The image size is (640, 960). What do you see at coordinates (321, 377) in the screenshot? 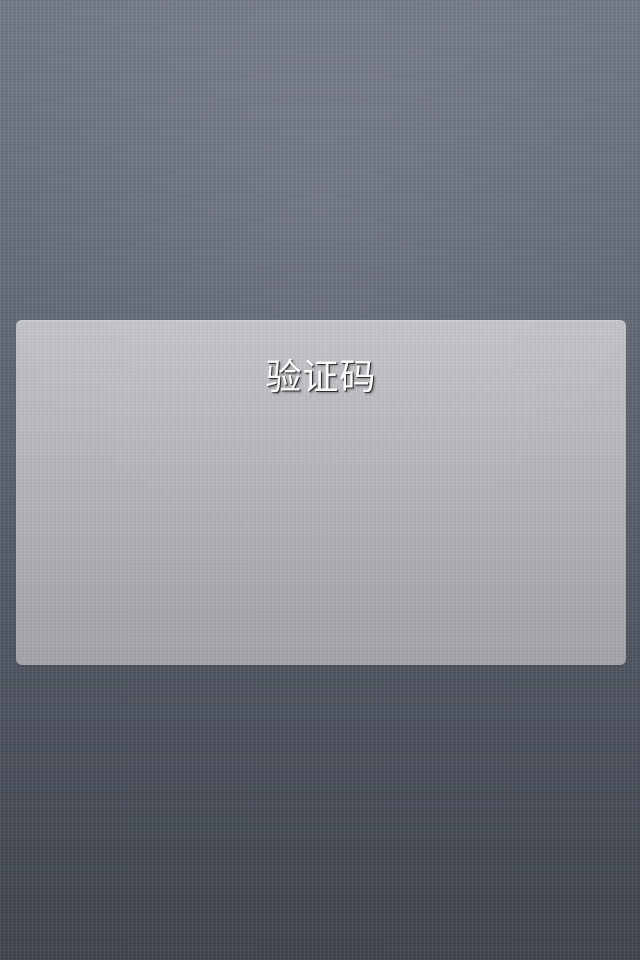
I see `panel-title: 验证码` at bounding box center [321, 377].